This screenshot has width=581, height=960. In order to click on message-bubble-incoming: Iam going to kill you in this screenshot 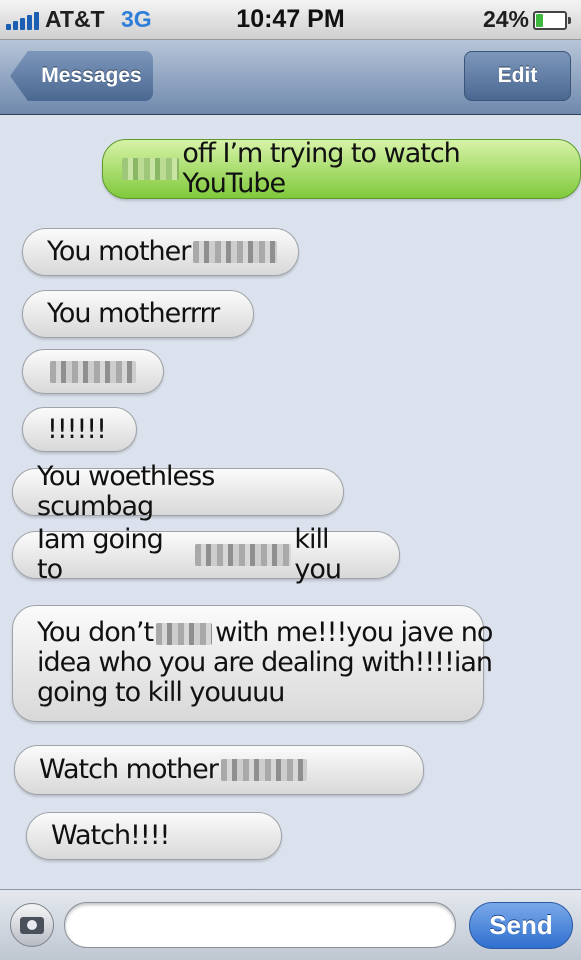, I will do `click(206, 555)`.